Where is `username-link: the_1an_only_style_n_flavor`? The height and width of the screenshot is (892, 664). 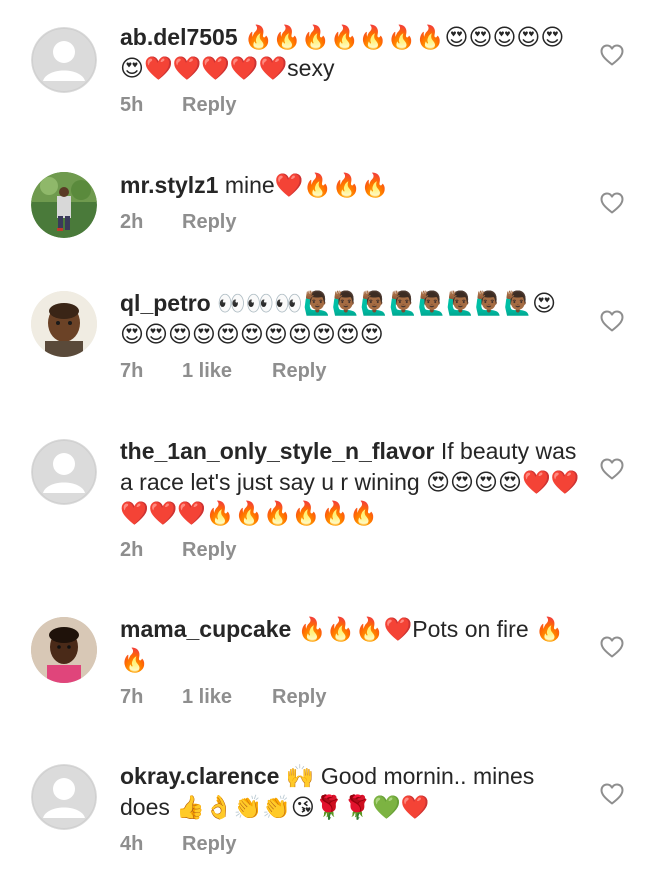 username-link: the_1an_only_style_n_flavor is located at coordinates (277, 451).